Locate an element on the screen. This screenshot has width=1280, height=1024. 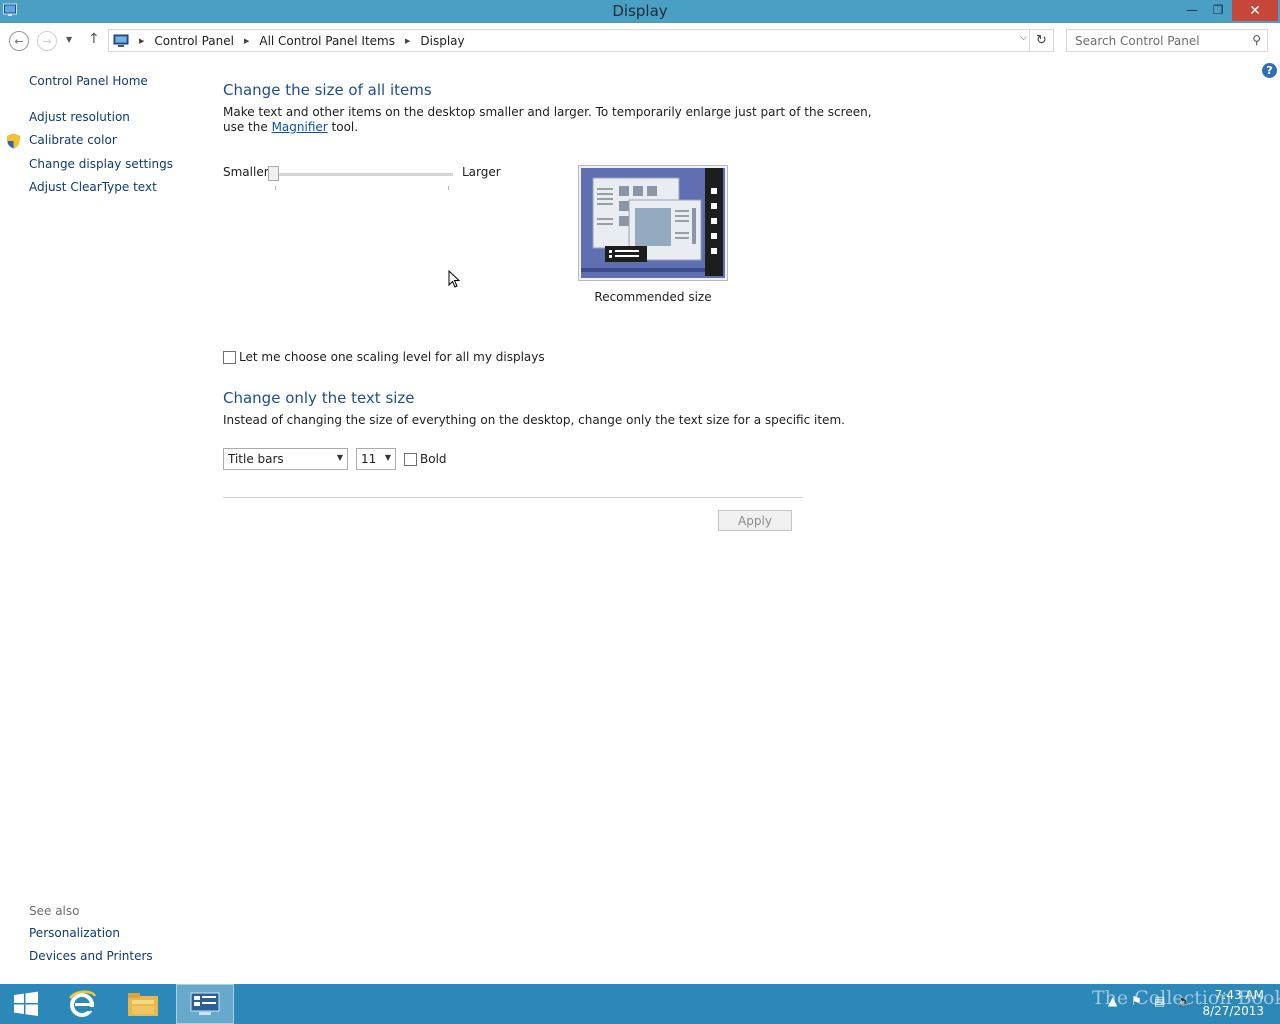
close-button: ✕ is located at coordinates (1255, 10).